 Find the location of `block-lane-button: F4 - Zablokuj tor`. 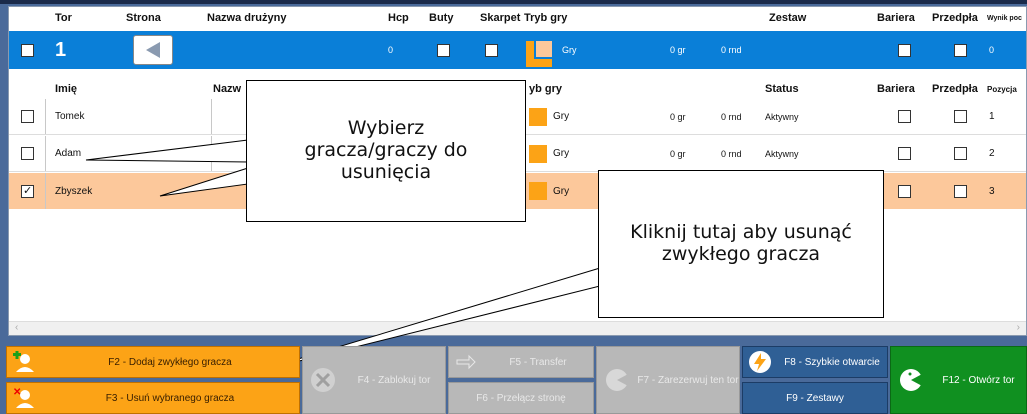

block-lane-button: F4 - Zablokuj tor is located at coordinates (374, 380).